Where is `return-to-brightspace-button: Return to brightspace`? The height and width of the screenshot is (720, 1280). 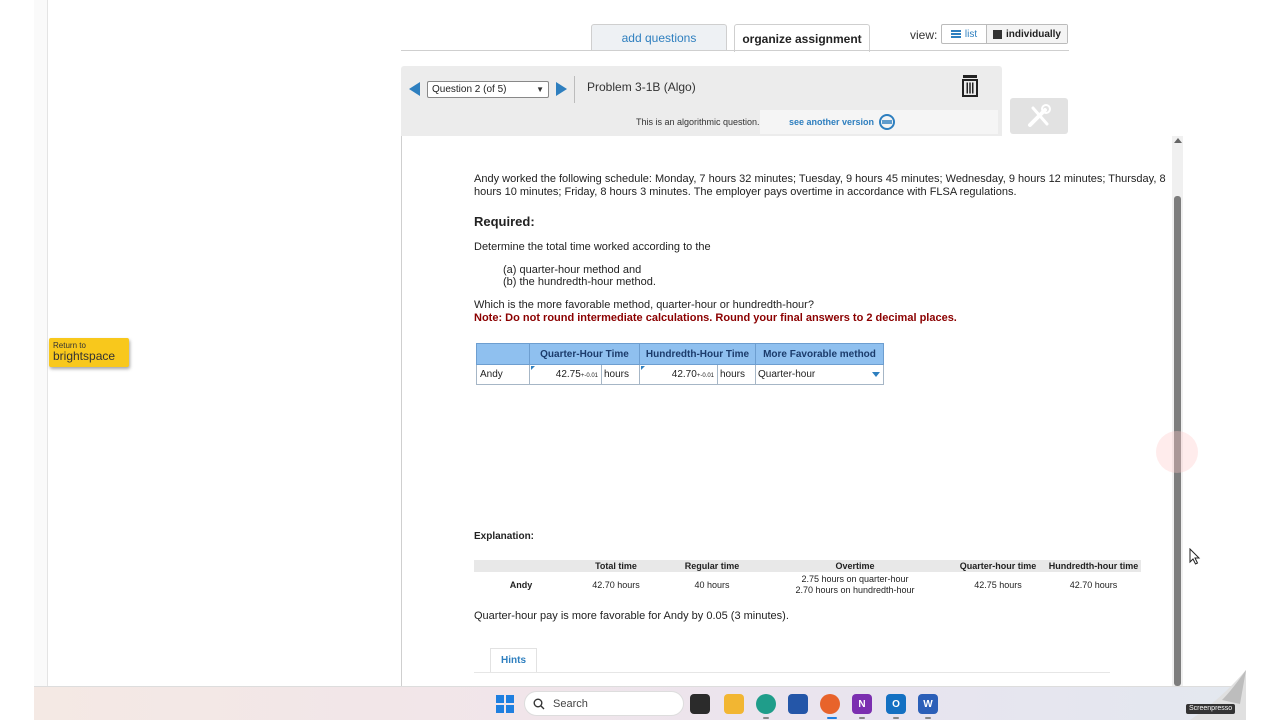 return-to-brightspace-button: Return to brightspace is located at coordinates (89, 352).